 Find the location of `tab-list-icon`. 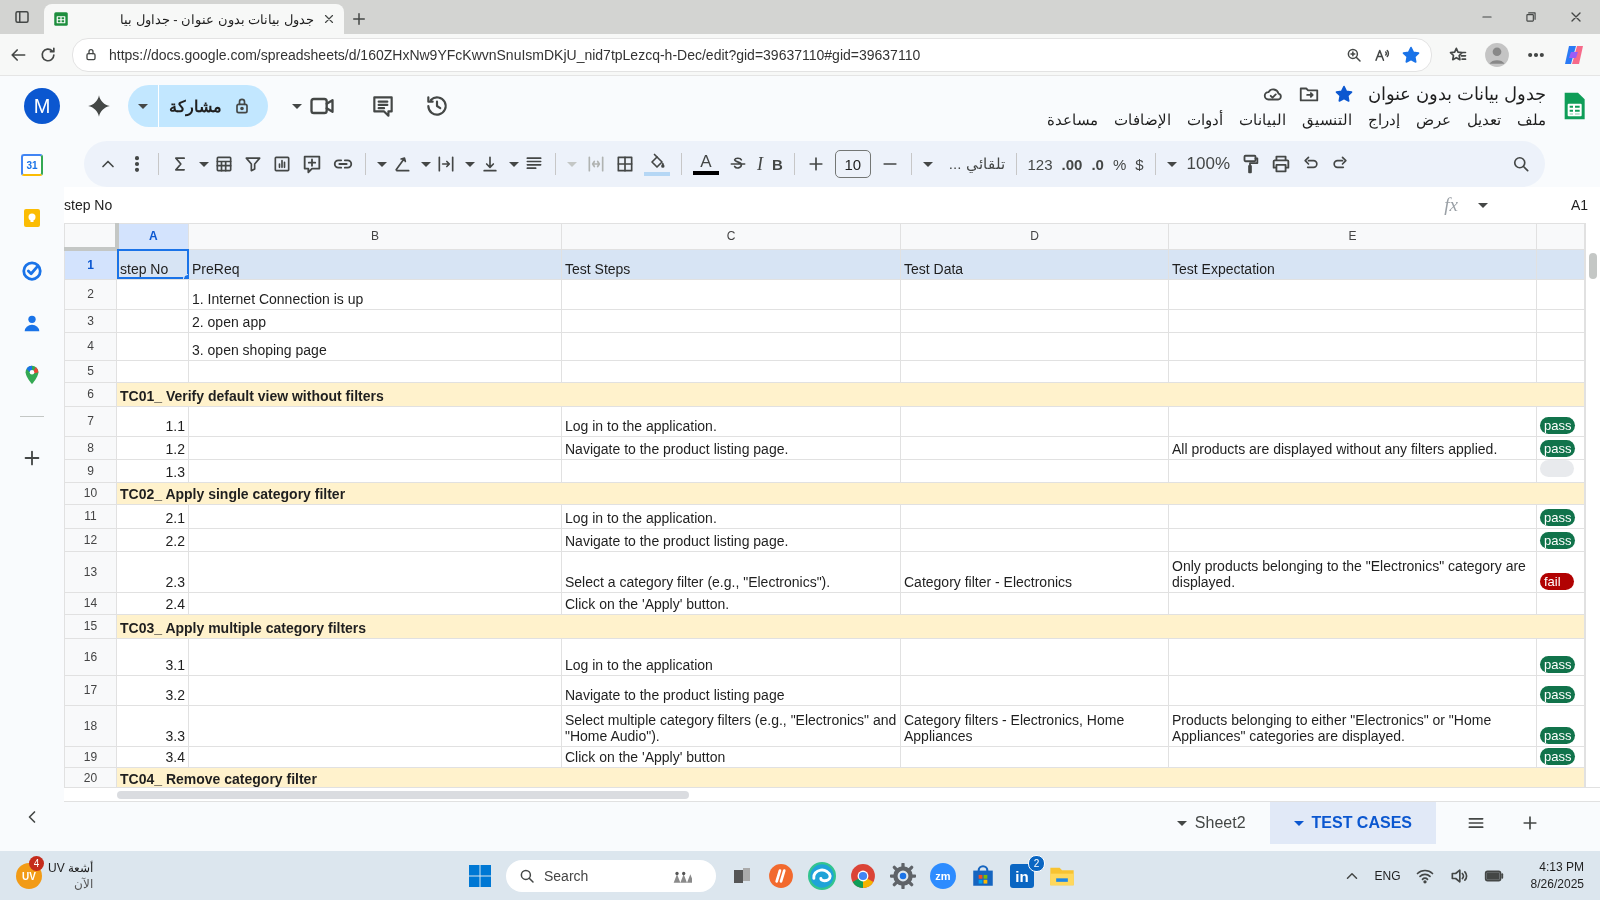

tab-list-icon is located at coordinates (22, 17).